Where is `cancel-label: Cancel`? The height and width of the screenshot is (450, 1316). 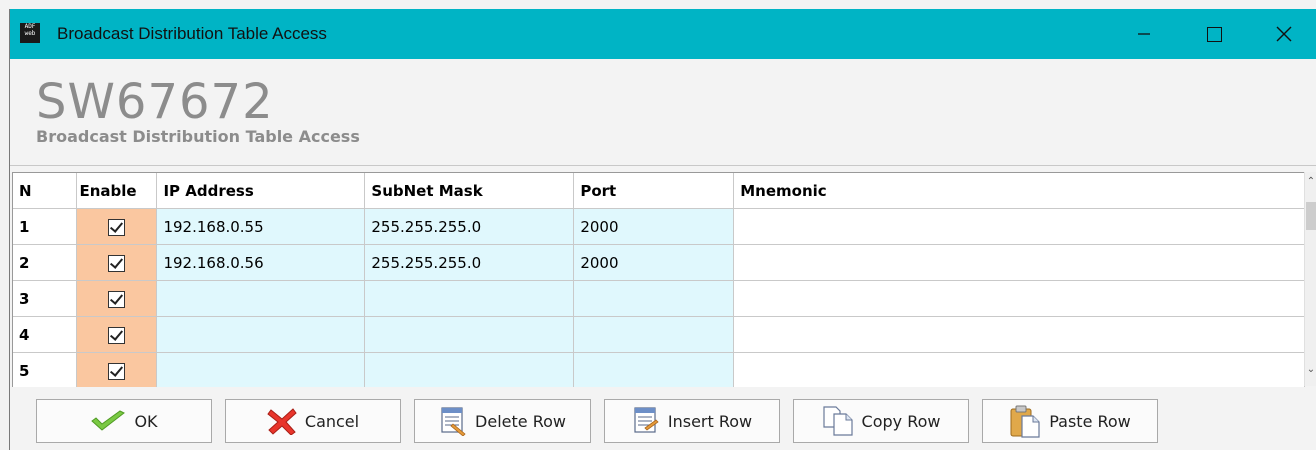
cancel-label: Cancel is located at coordinates (332, 421).